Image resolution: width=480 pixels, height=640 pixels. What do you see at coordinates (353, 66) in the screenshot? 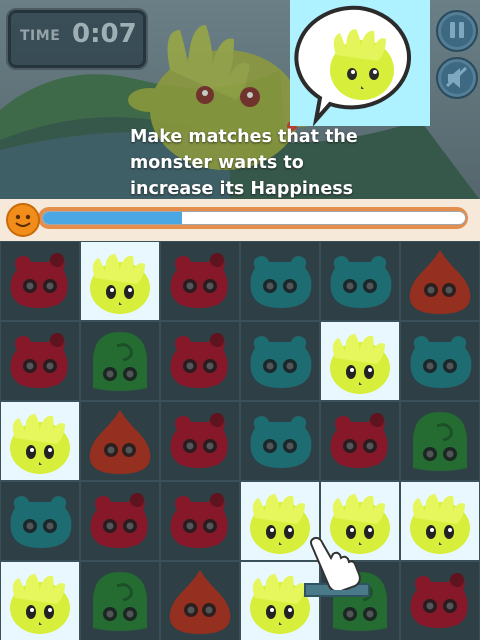
I see `speech-bubble-icon` at bounding box center [353, 66].